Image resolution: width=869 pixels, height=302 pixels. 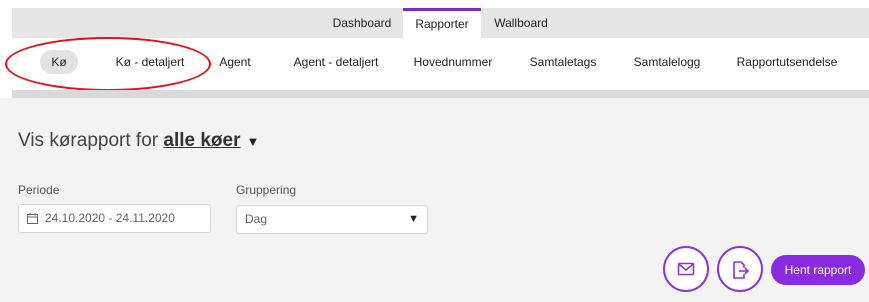 What do you see at coordinates (266, 190) in the screenshot?
I see `grouping-label: Gruppering` at bounding box center [266, 190].